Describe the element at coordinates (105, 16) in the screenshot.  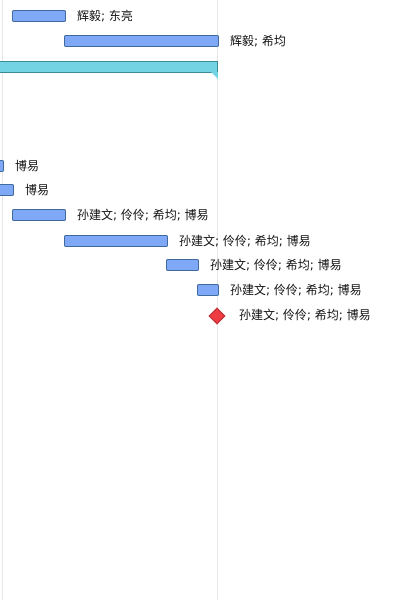
I see `task-resource-label: 辉毅; 东亮` at that location.